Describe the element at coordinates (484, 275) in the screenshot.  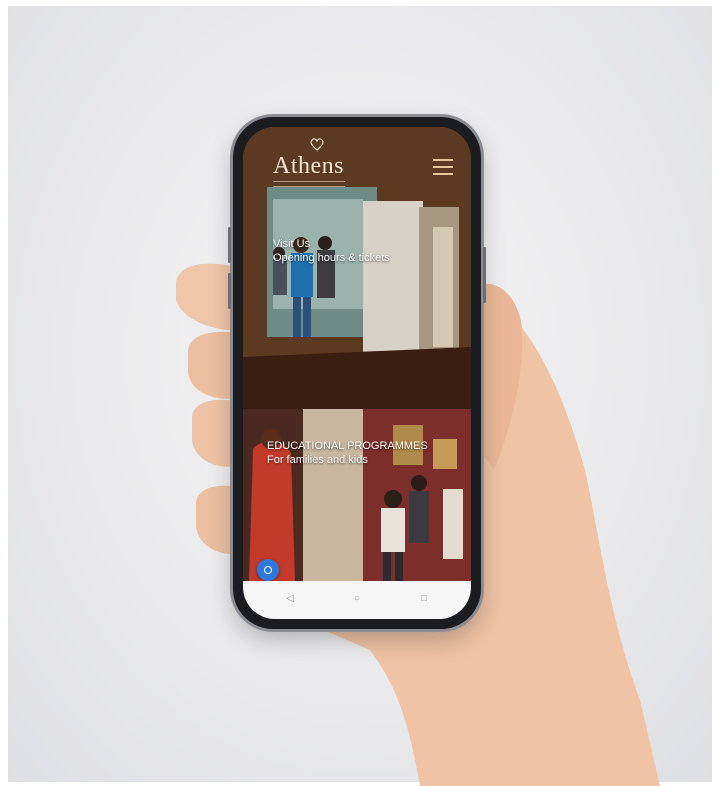
I see `power-button` at that location.